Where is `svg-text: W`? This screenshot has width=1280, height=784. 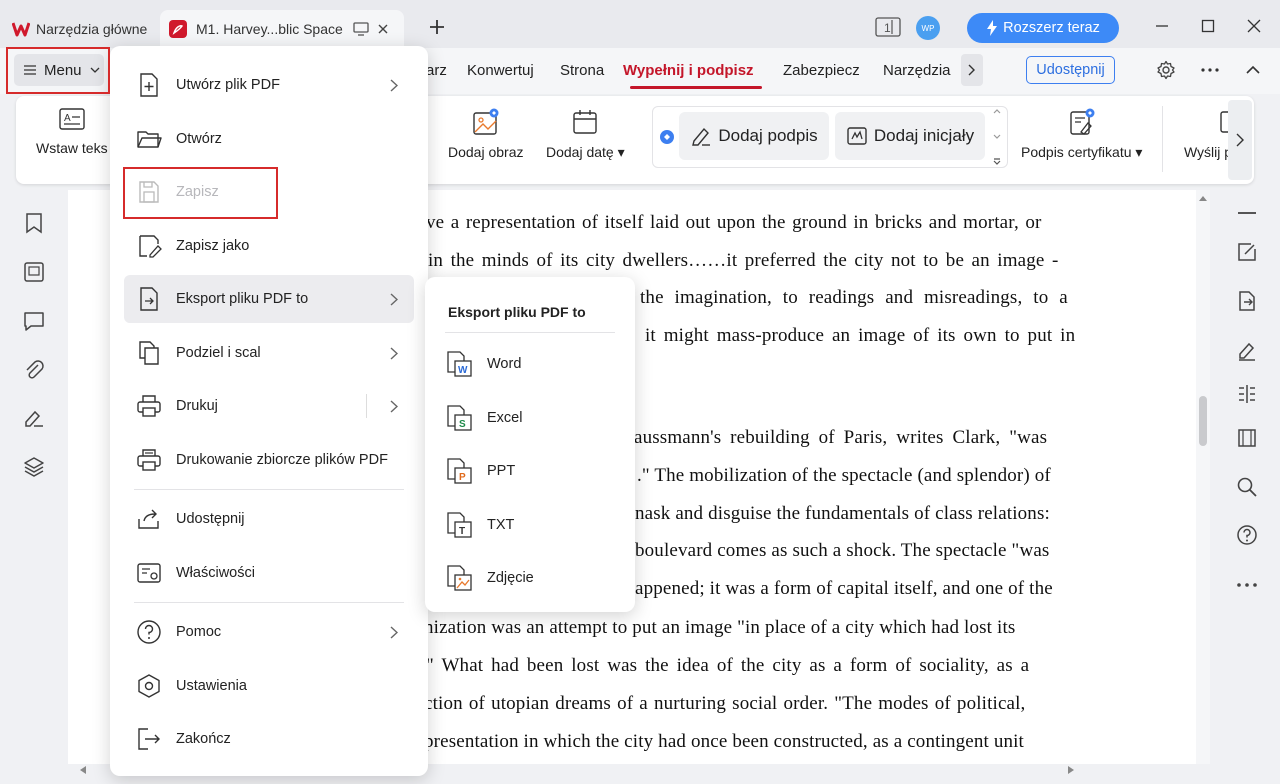
svg-text: W is located at coordinates (463, 370).